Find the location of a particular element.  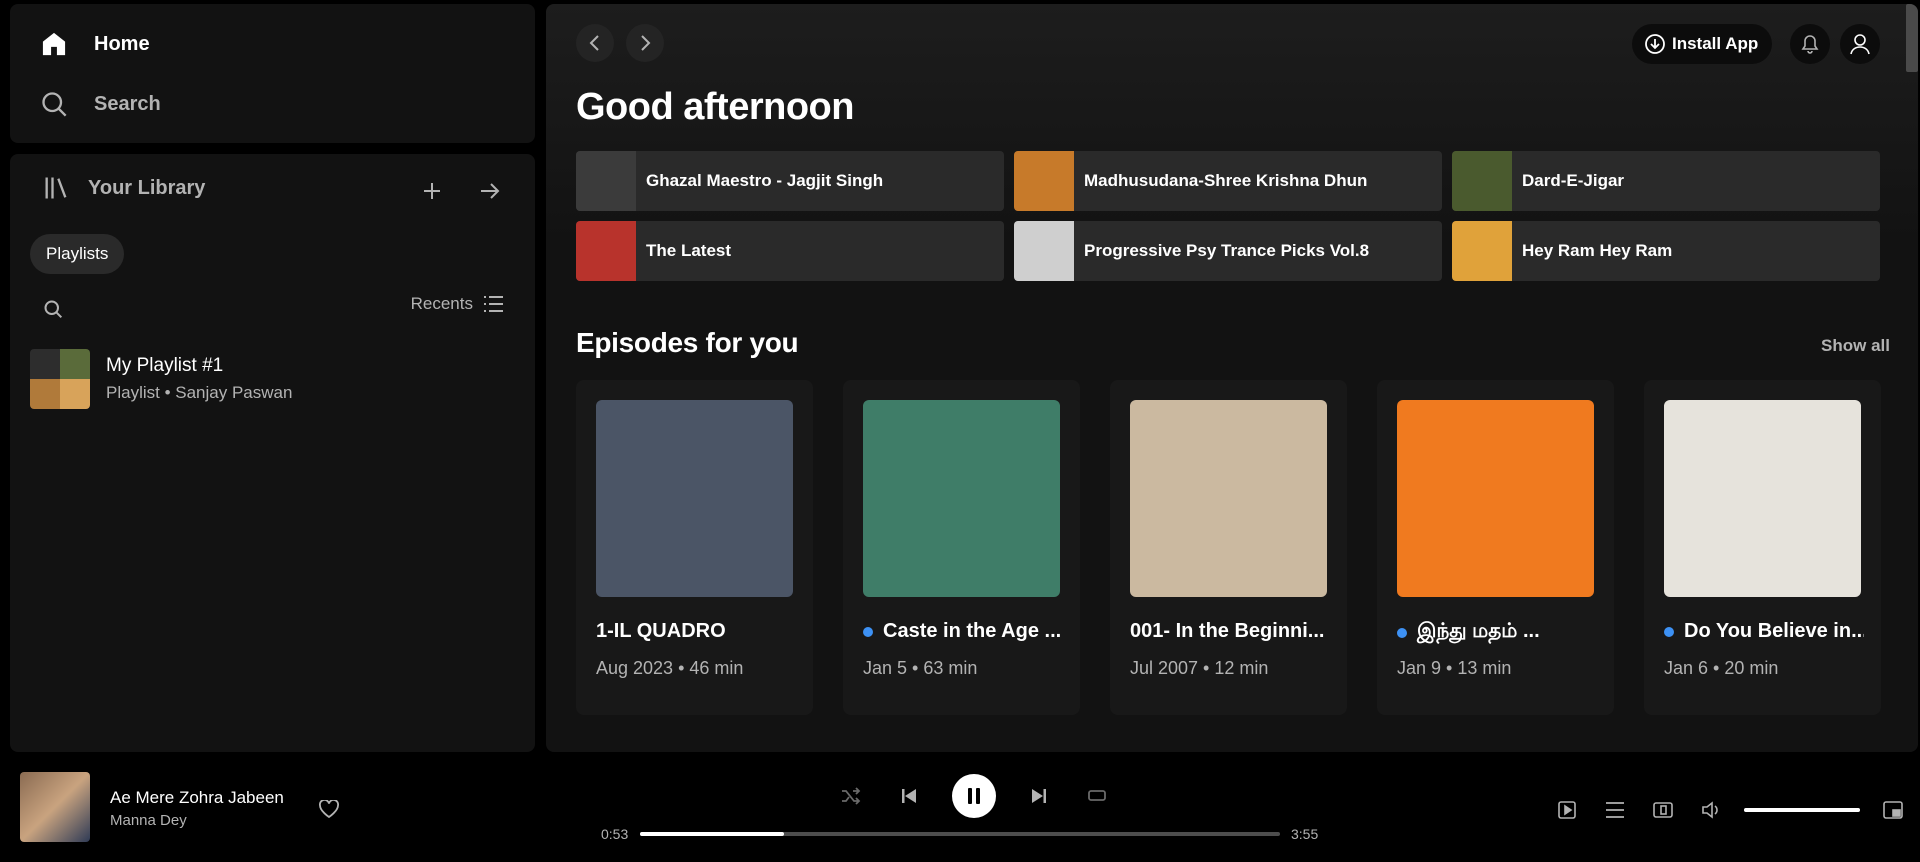

notifications-button is located at coordinates (1810, 44).